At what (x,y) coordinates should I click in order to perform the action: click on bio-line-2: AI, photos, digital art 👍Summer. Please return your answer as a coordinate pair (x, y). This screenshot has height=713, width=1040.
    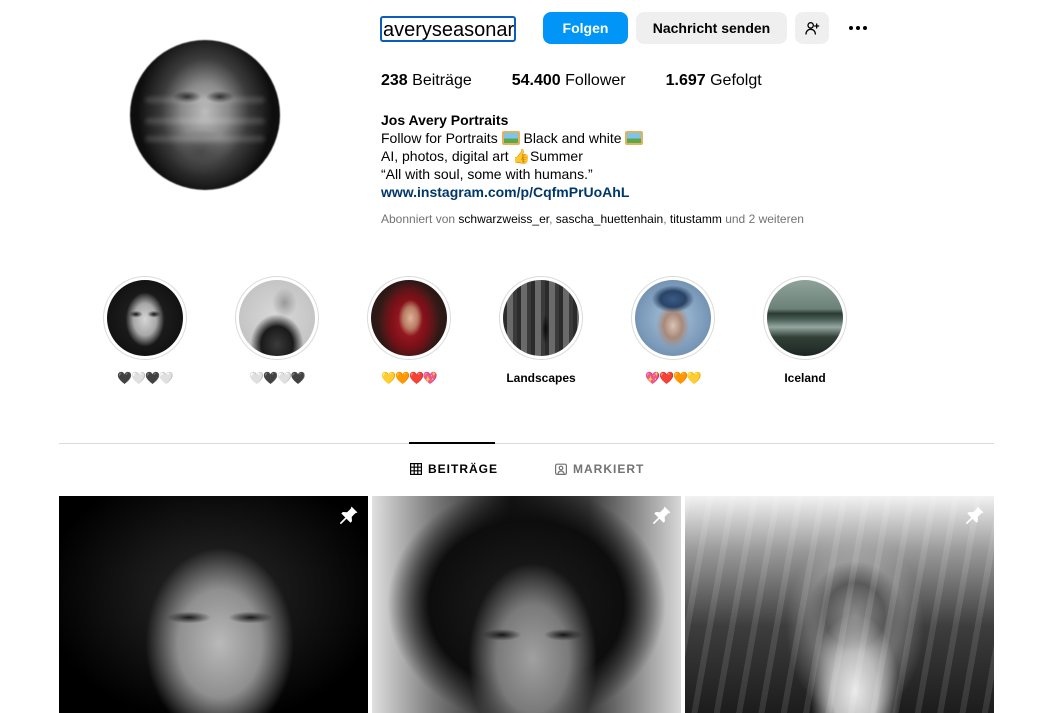
    Looking at the image, I should click on (512, 156).